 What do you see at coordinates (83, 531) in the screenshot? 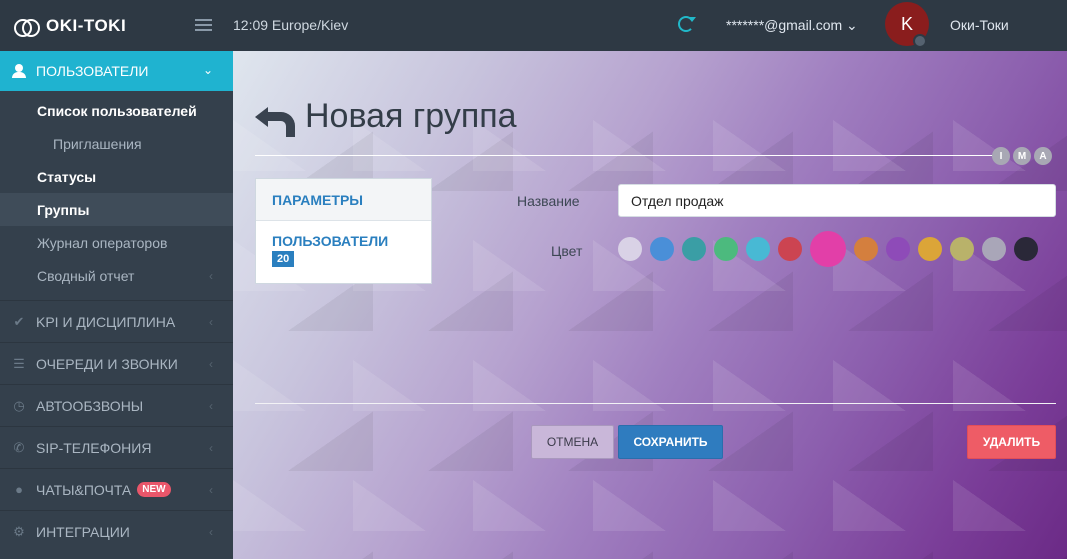
I see `sidebar-item-label: ИНТЕГРАЦИИ` at bounding box center [83, 531].